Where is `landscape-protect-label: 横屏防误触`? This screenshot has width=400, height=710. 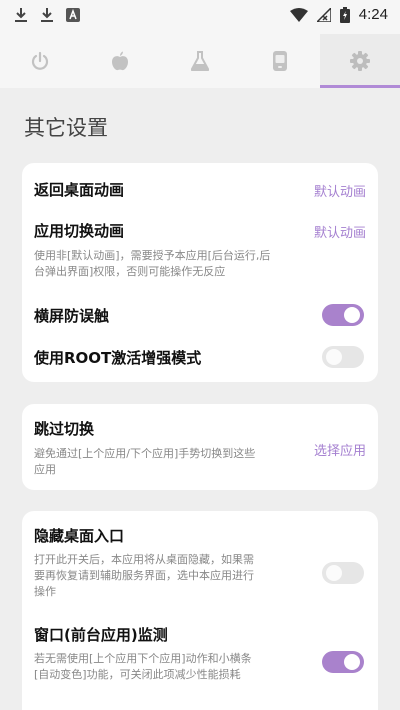 landscape-protect-label: 横屏防误触 is located at coordinates (72, 316).